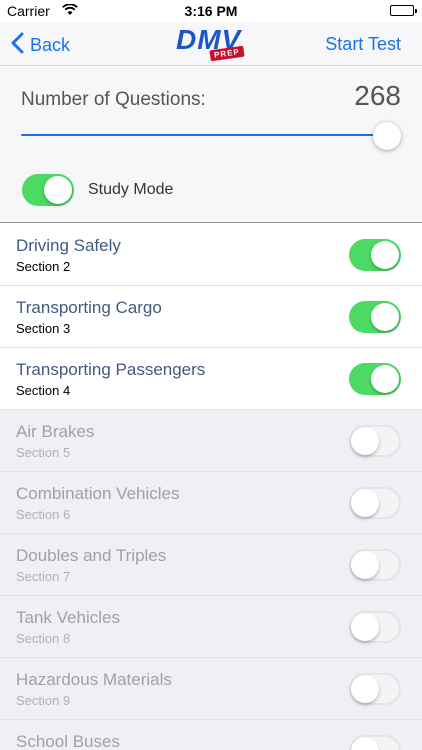 This screenshot has width=422, height=750. Describe the element at coordinates (403, 10) in the screenshot. I see `battery-icon` at that location.